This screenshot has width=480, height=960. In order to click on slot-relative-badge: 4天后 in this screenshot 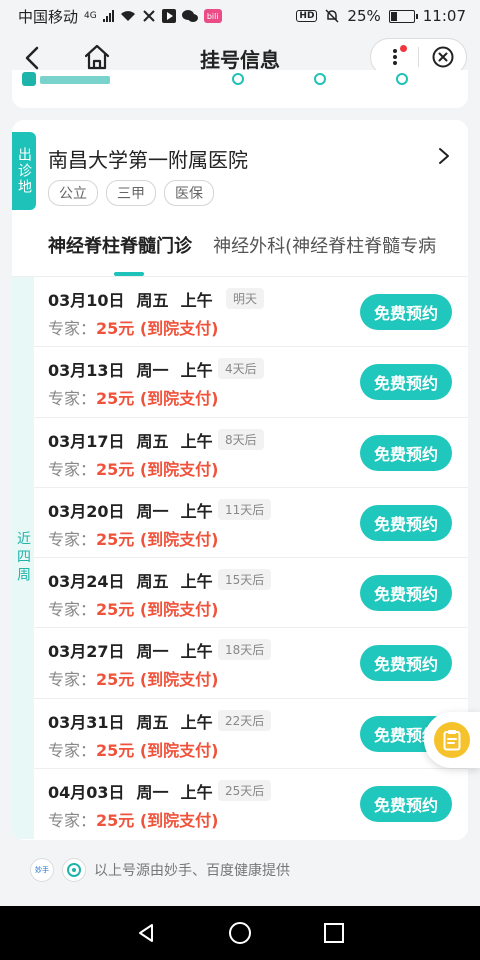, I will do `click(241, 369)`.